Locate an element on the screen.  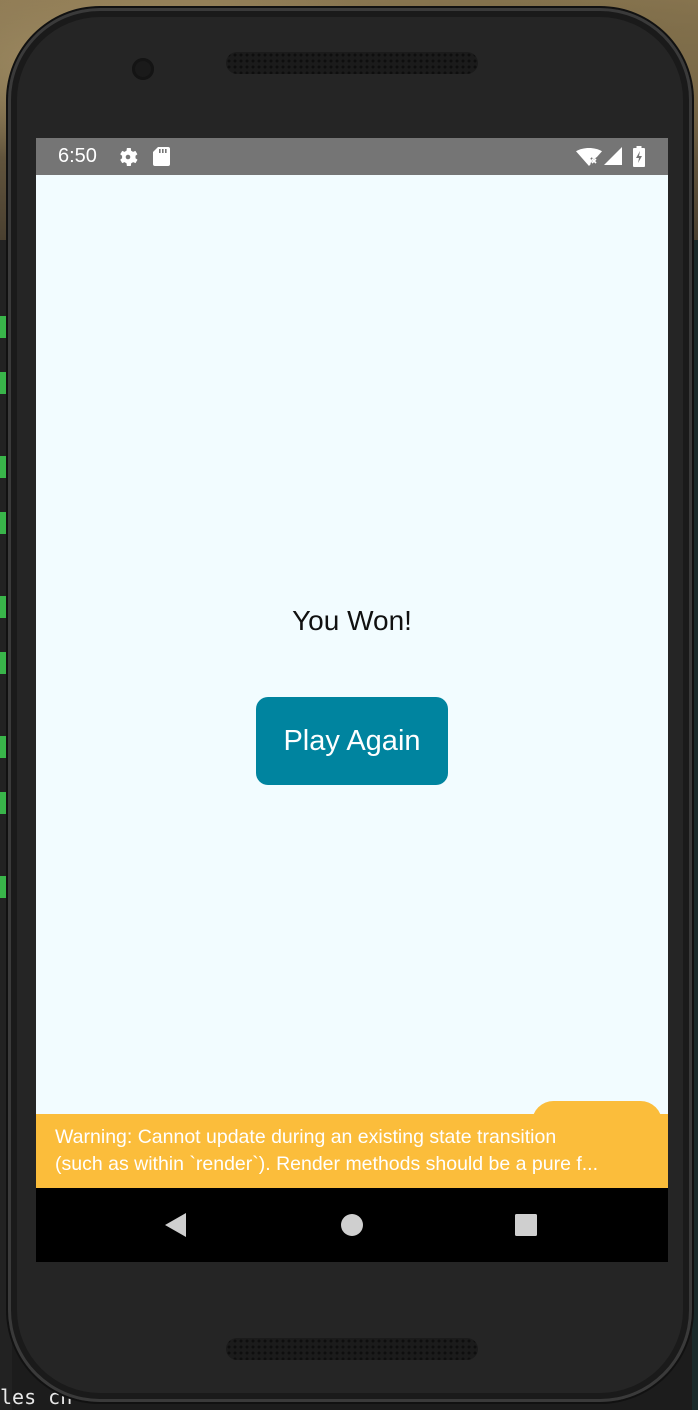
recents-button is located at coordinates (526, 1225).